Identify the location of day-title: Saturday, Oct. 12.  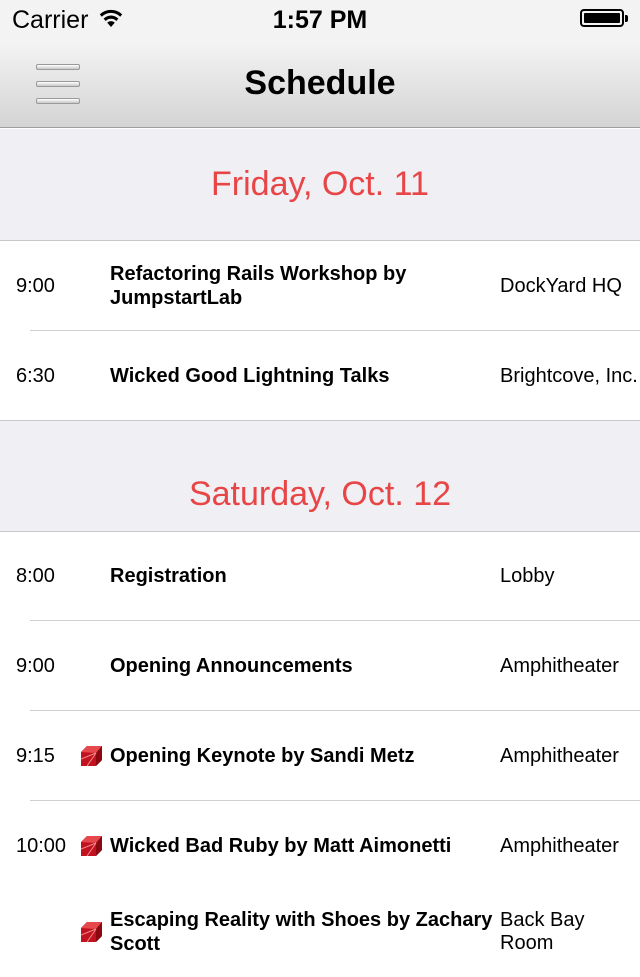
(320, 494).